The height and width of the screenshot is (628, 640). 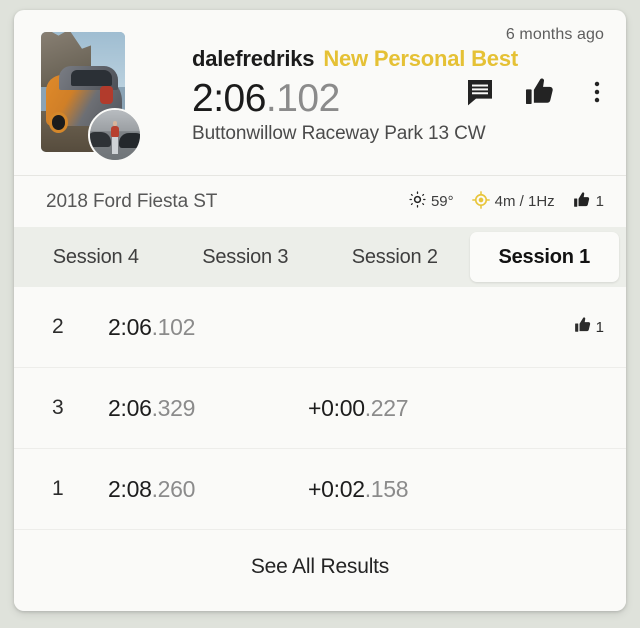 What do you see at coordinates (173, 326) in the screenshot?
I see `lap-time-fraction: .102` at bounding box center [173, 326].